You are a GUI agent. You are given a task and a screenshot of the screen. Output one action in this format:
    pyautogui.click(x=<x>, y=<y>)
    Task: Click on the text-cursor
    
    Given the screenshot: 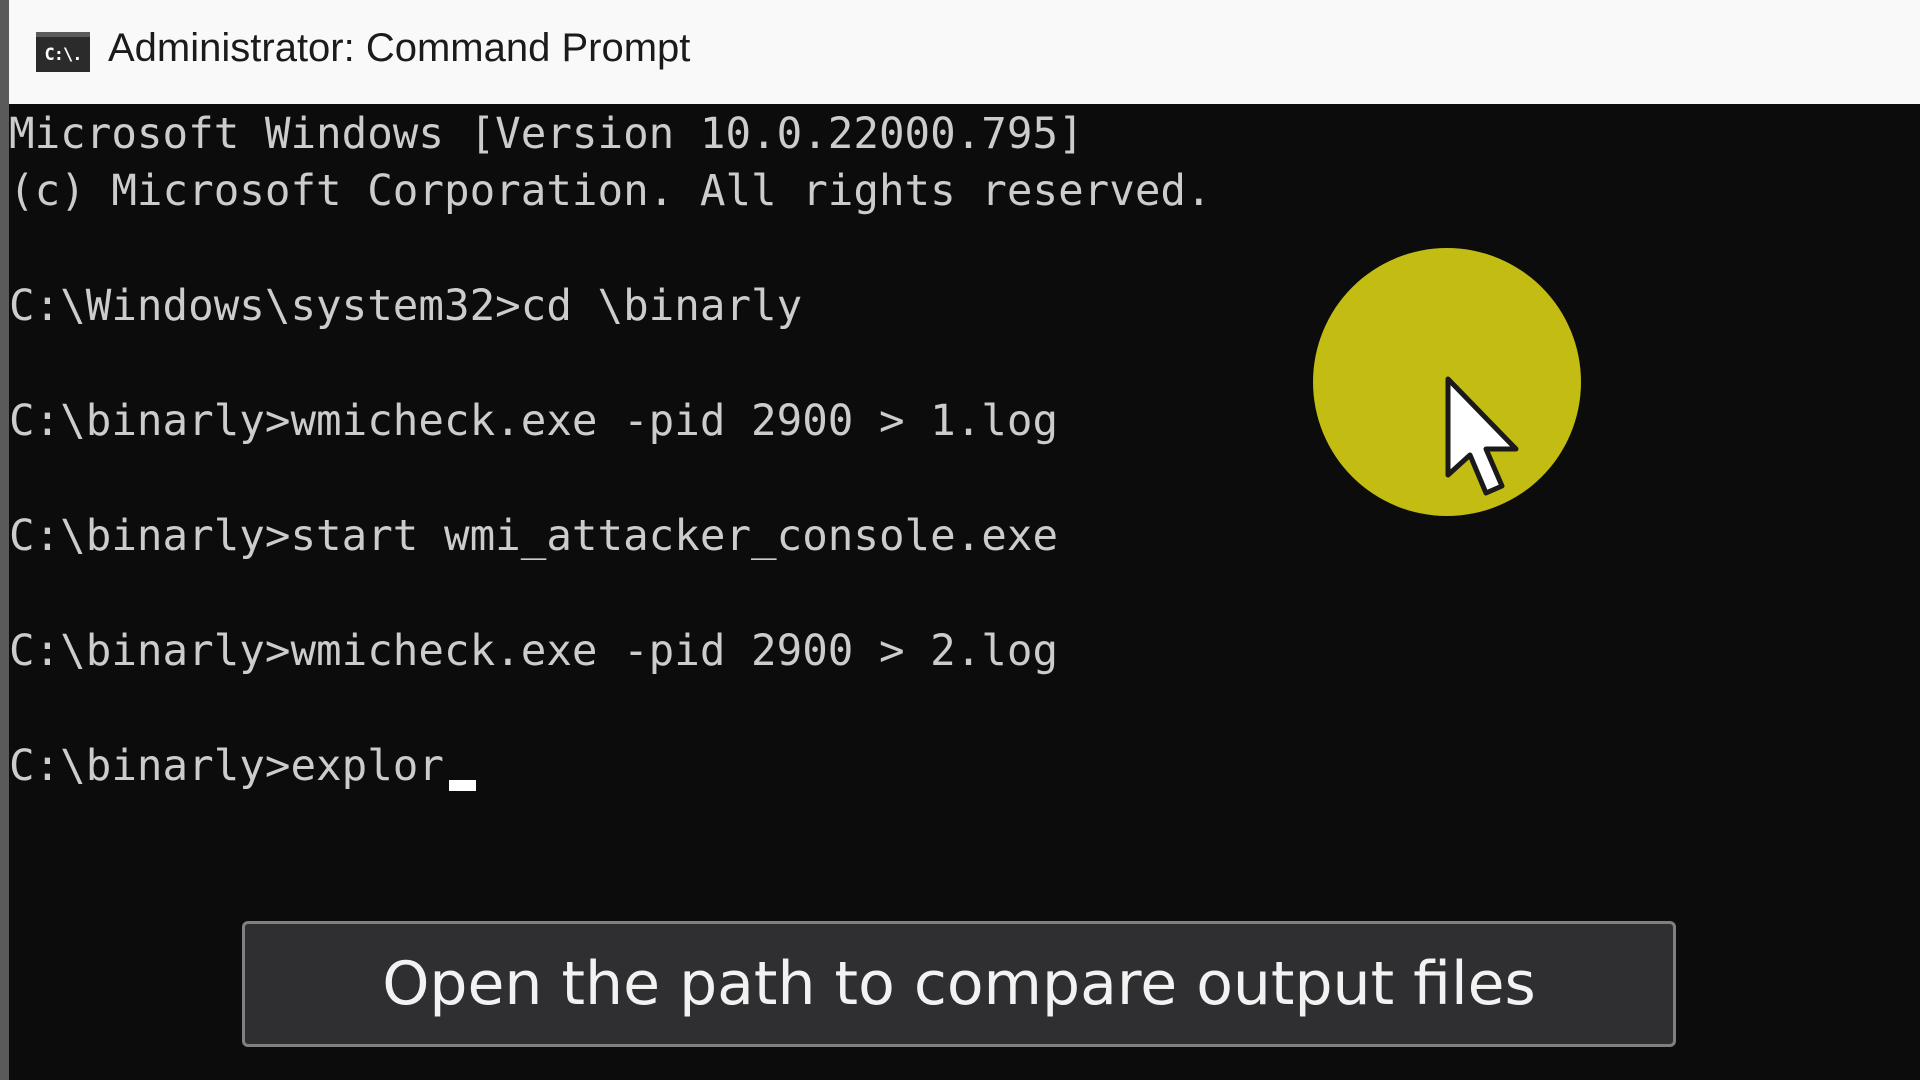 What is the action you would take?
    pyautogui.click(x=462, y=785)
    